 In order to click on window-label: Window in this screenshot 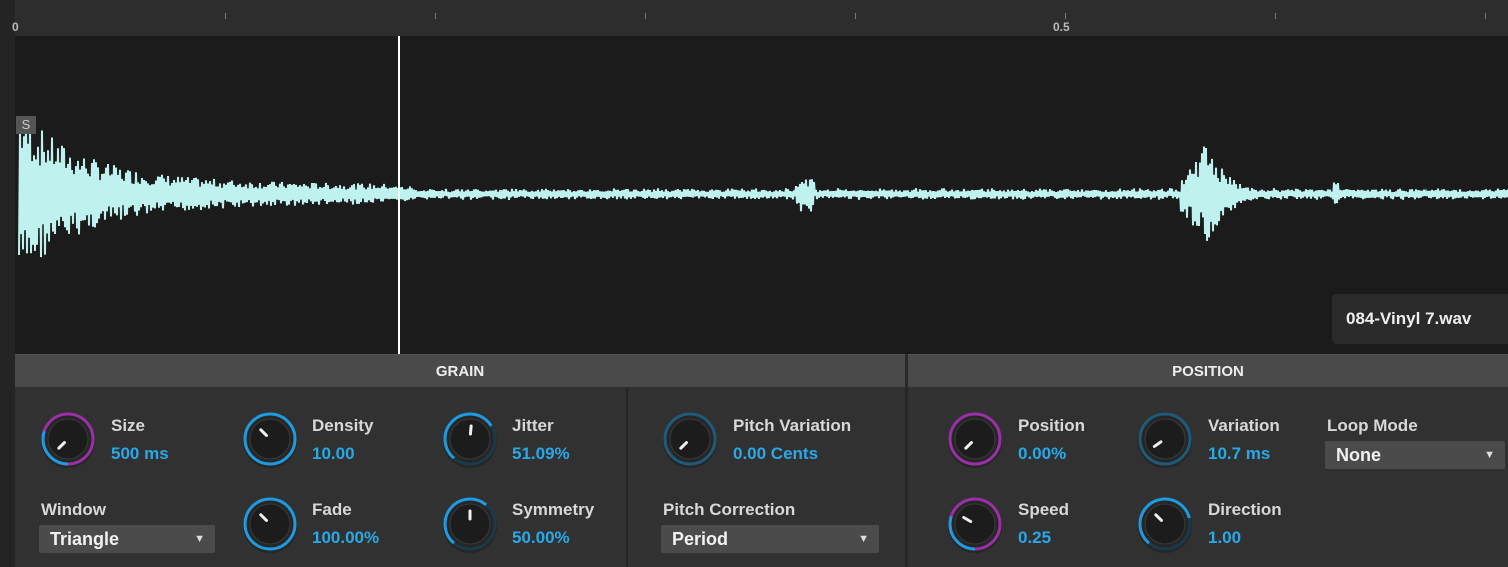, I will do `click(73, 509)`.